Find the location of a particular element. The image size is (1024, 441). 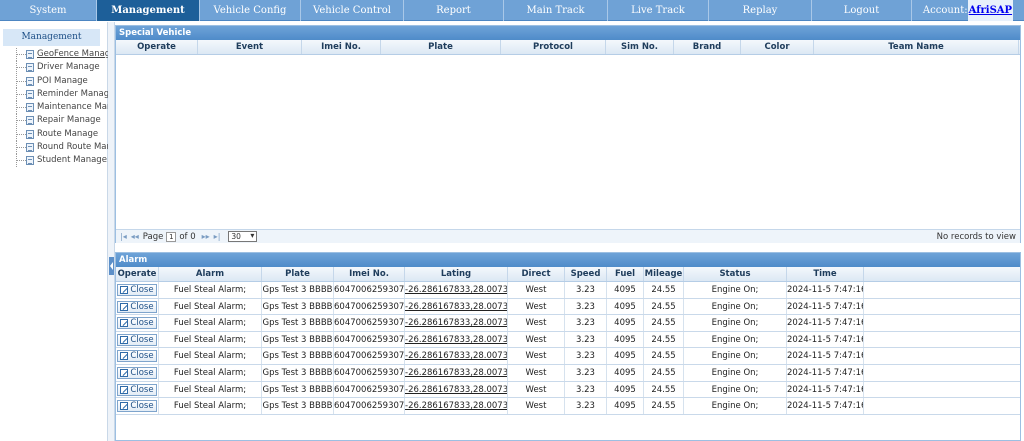

collapse-arrow-icon is located at coordinates (111, 266).